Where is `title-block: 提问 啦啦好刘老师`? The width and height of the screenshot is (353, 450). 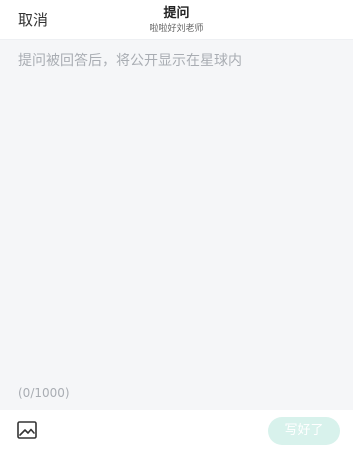 title-block: 提问 啦啦好刘老师 is located at coordinates (176, 20).